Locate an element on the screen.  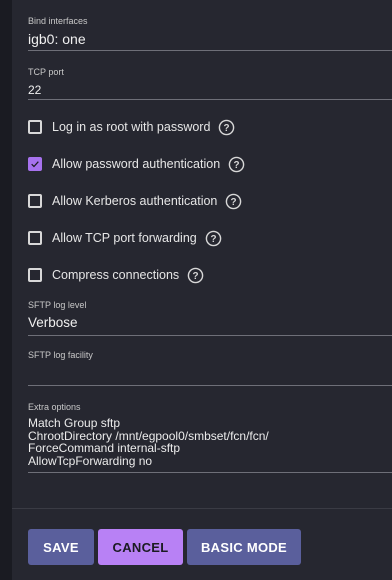
bind-interfaces-value: igb0: one is located at coordinates (210, 39).